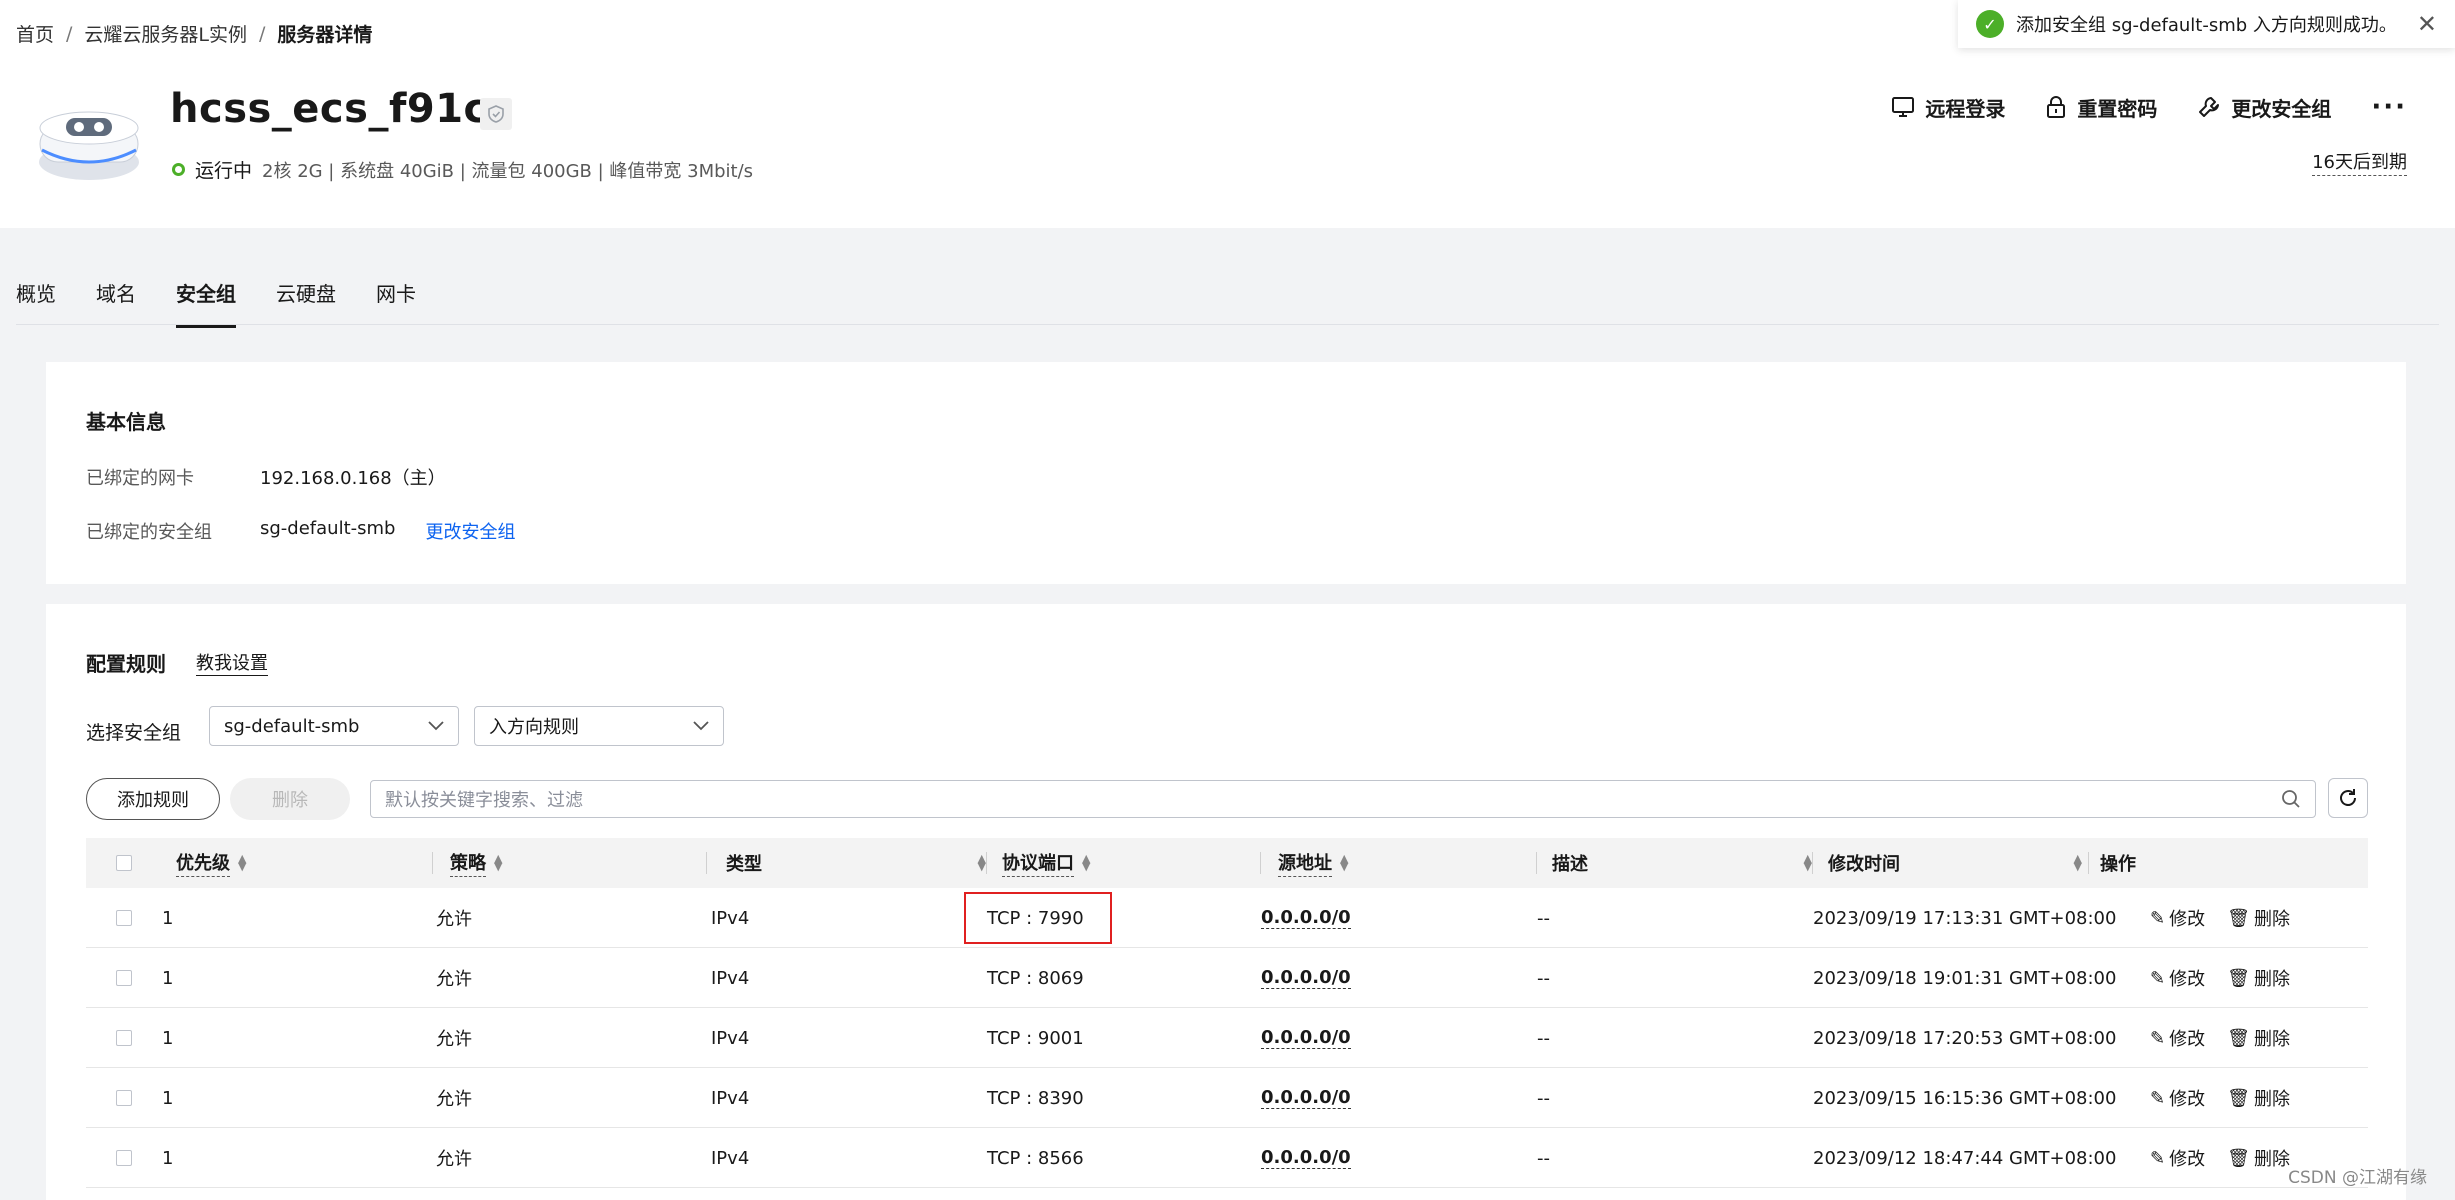 The width and height of the screenshot is (2455, 1200). What do you see at coordinates (1313, 863) in the screenshot?
I see `col-source: 源地址 ▲ ▼` at bounding box center [1313, 863].